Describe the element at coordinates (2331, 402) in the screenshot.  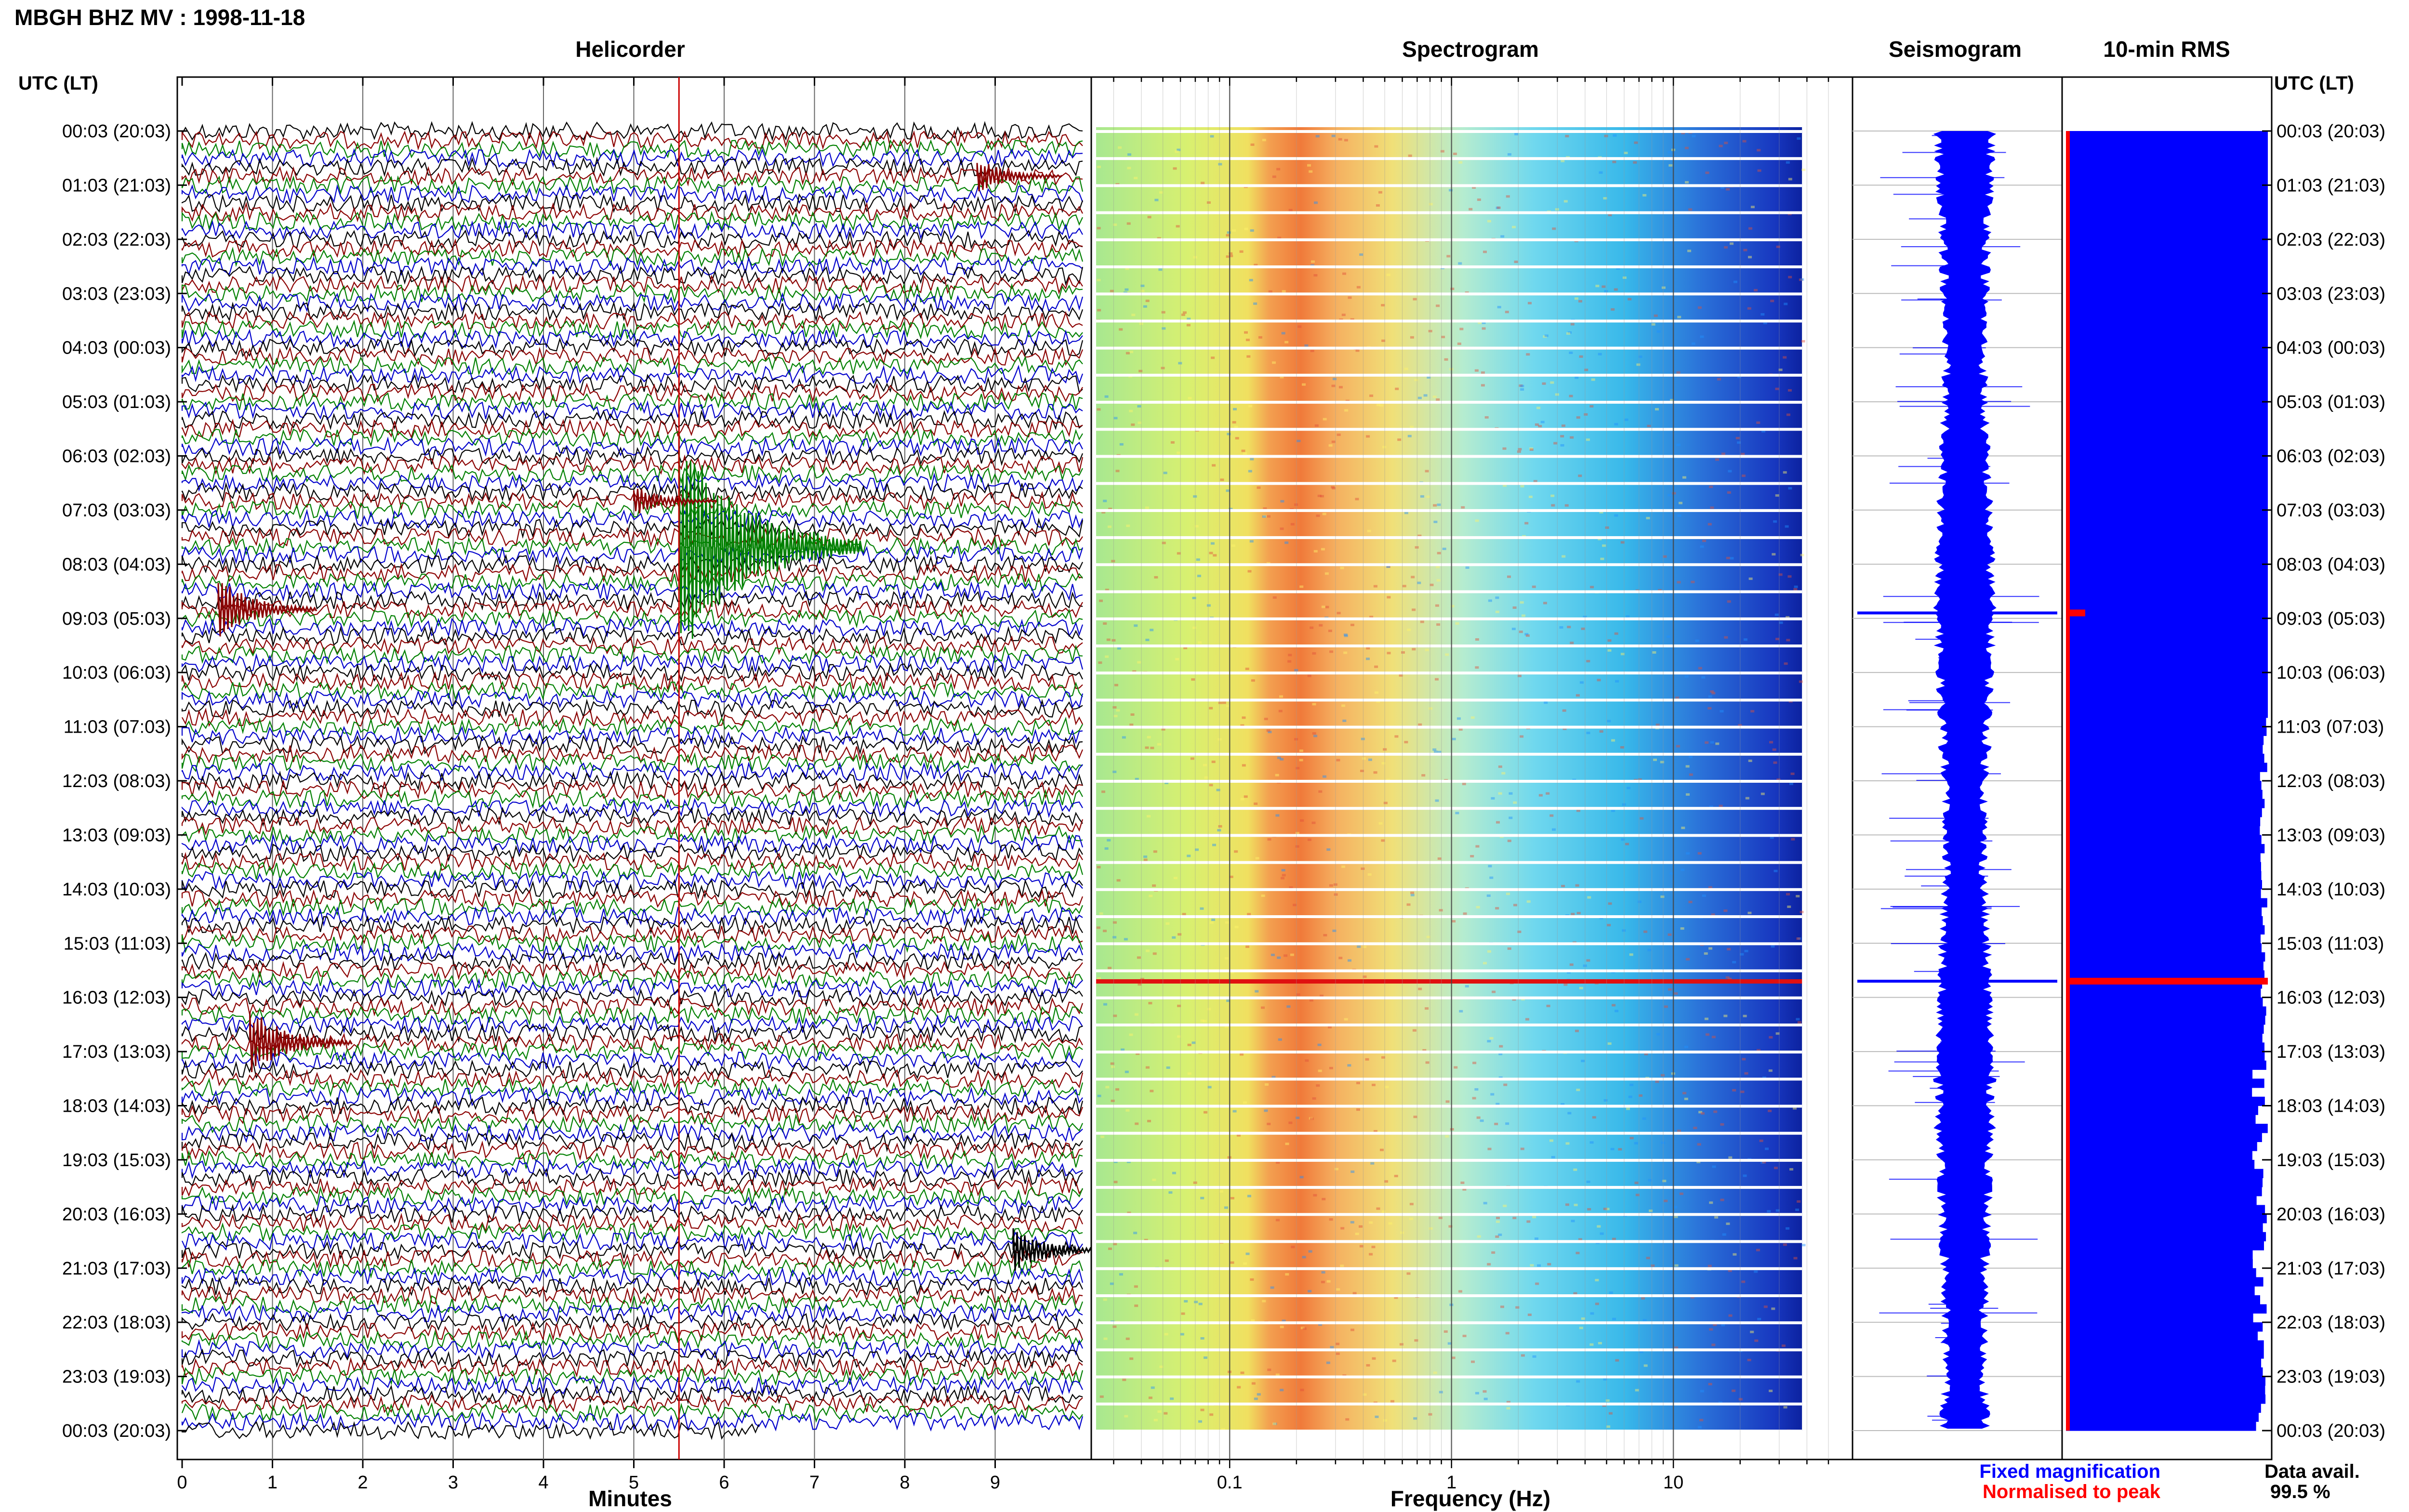
I see `row-label-right: 05:03 (01:03)` at that location.